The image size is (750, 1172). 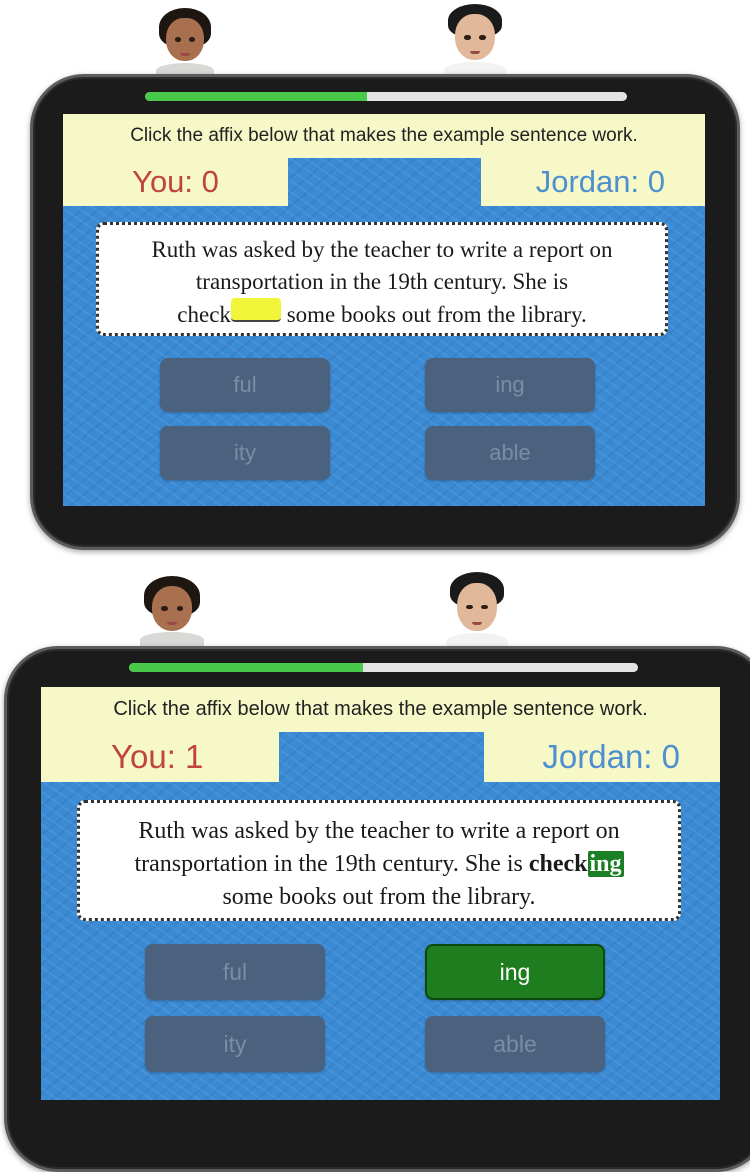 I want to click on you-score: You: 1, so click(x=160, y=757).